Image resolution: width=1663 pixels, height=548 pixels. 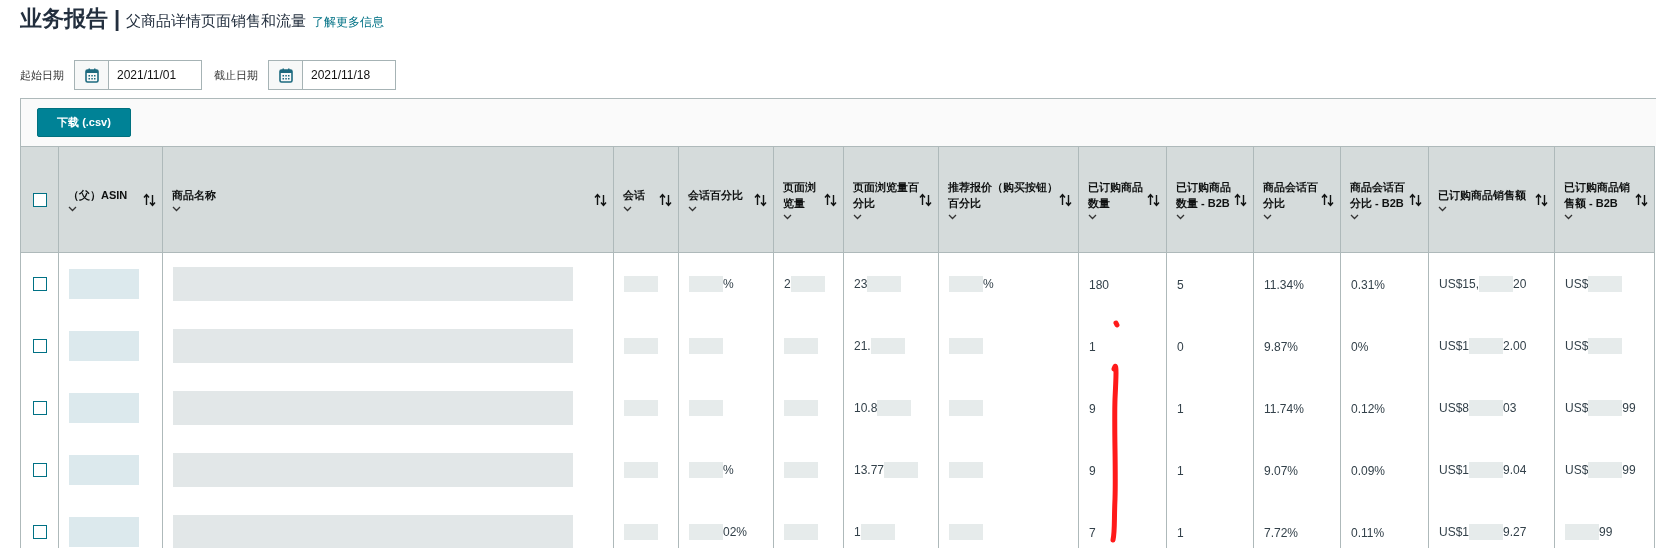 I want to click on table-cell: 180, so click(x=1099, y=284).